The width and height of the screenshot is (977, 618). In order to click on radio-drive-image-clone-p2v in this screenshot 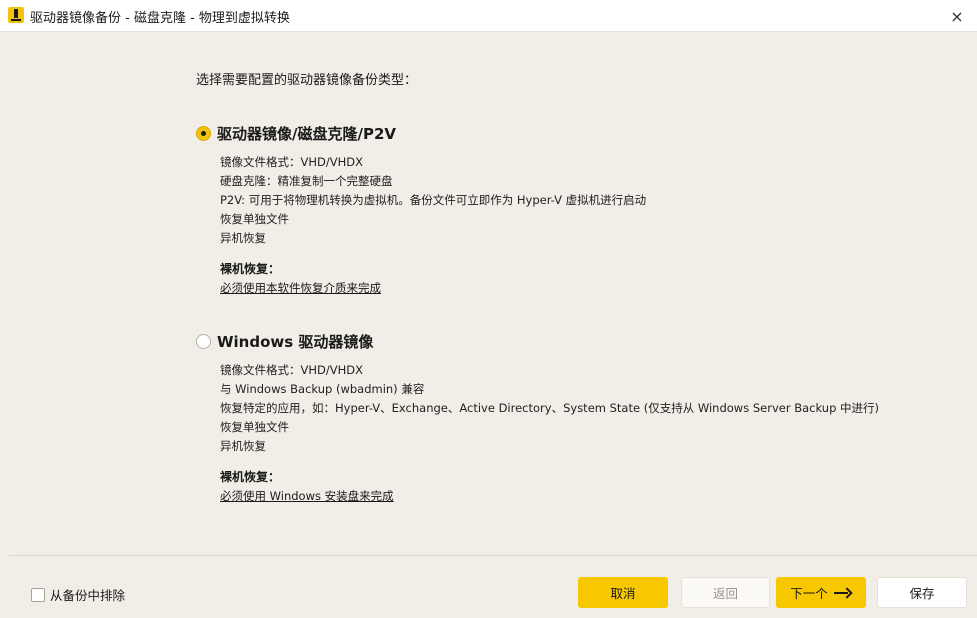, I will do `click(203, 133)`.